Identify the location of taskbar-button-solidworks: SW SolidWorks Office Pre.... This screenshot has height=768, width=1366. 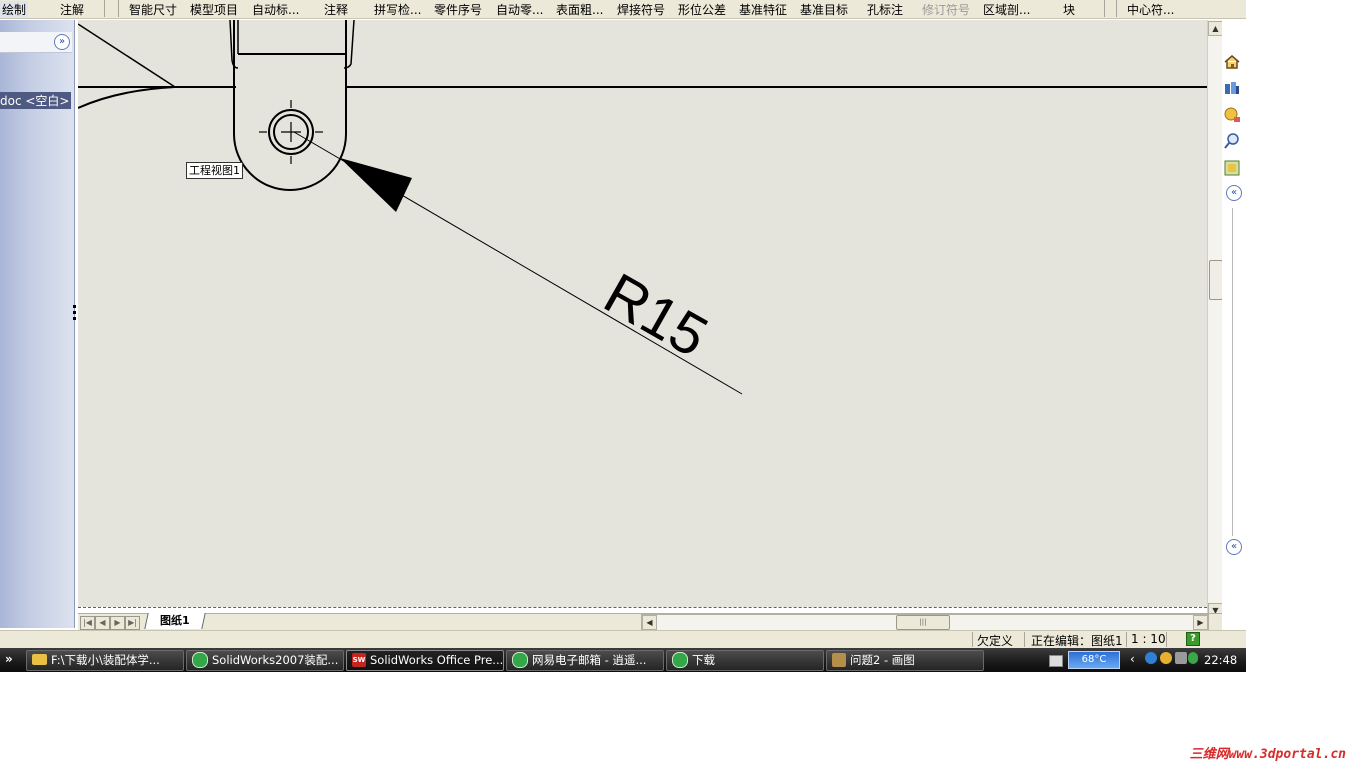
(425, 660).